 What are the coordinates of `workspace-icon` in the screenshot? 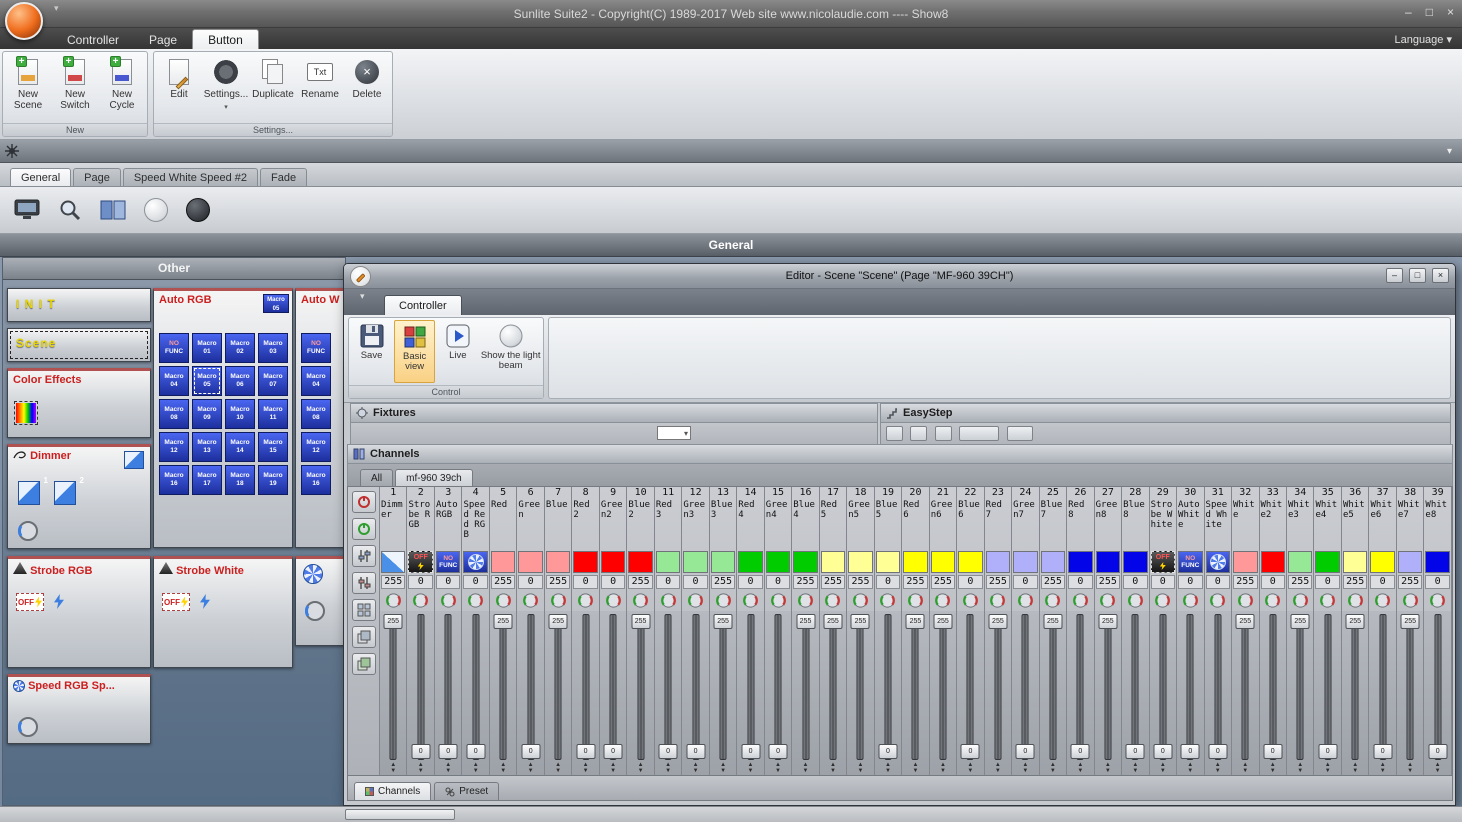 It's located at (12, 151).